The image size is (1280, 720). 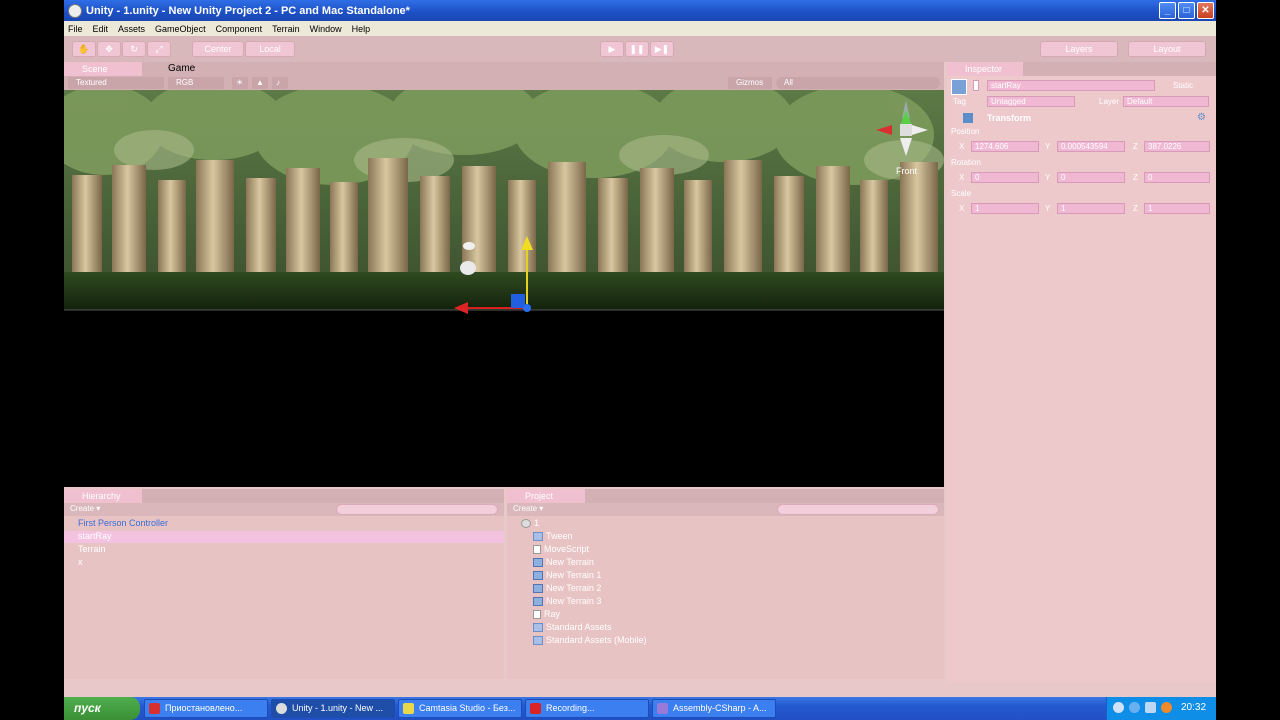 What do you see at coordinates (286, 29) in the screenshot?
I see `menu-terrain: Terrain` at bounding box center [286, 29].